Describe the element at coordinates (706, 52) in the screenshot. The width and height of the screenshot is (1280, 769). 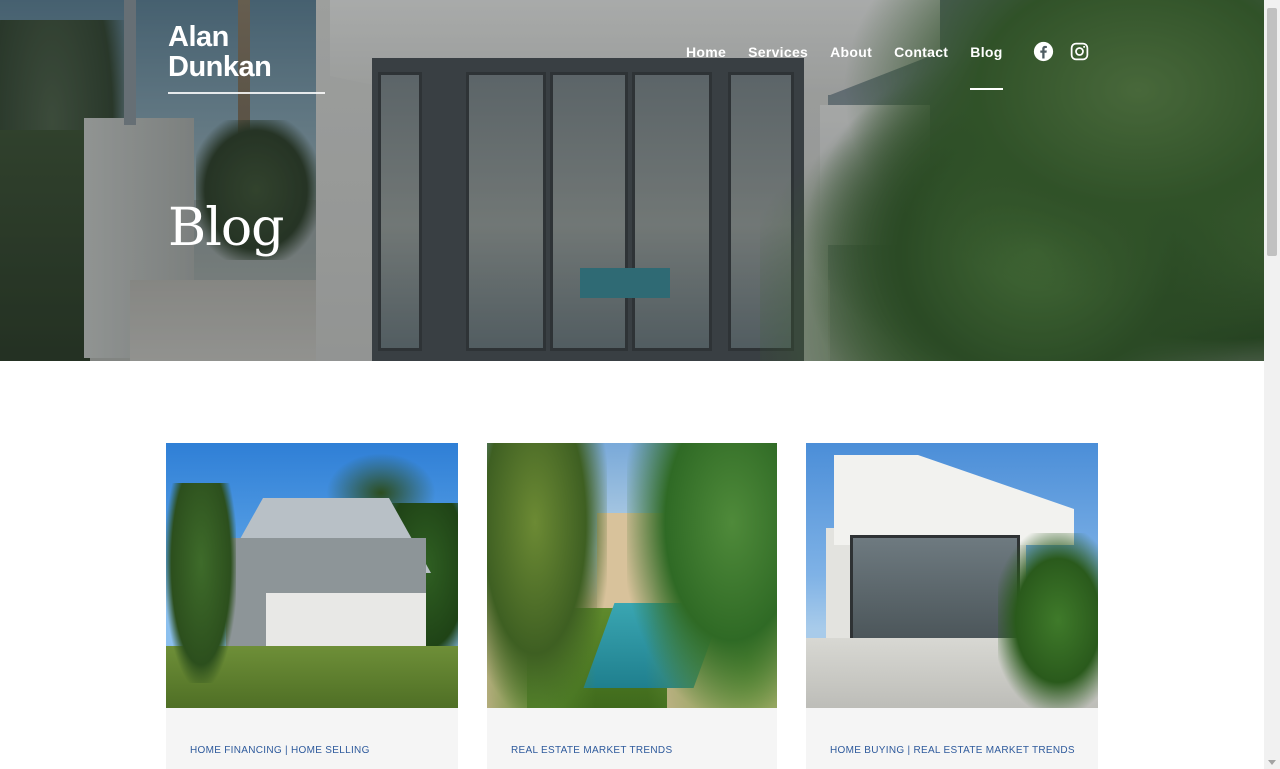
I see `nav-home: Home` at that location.